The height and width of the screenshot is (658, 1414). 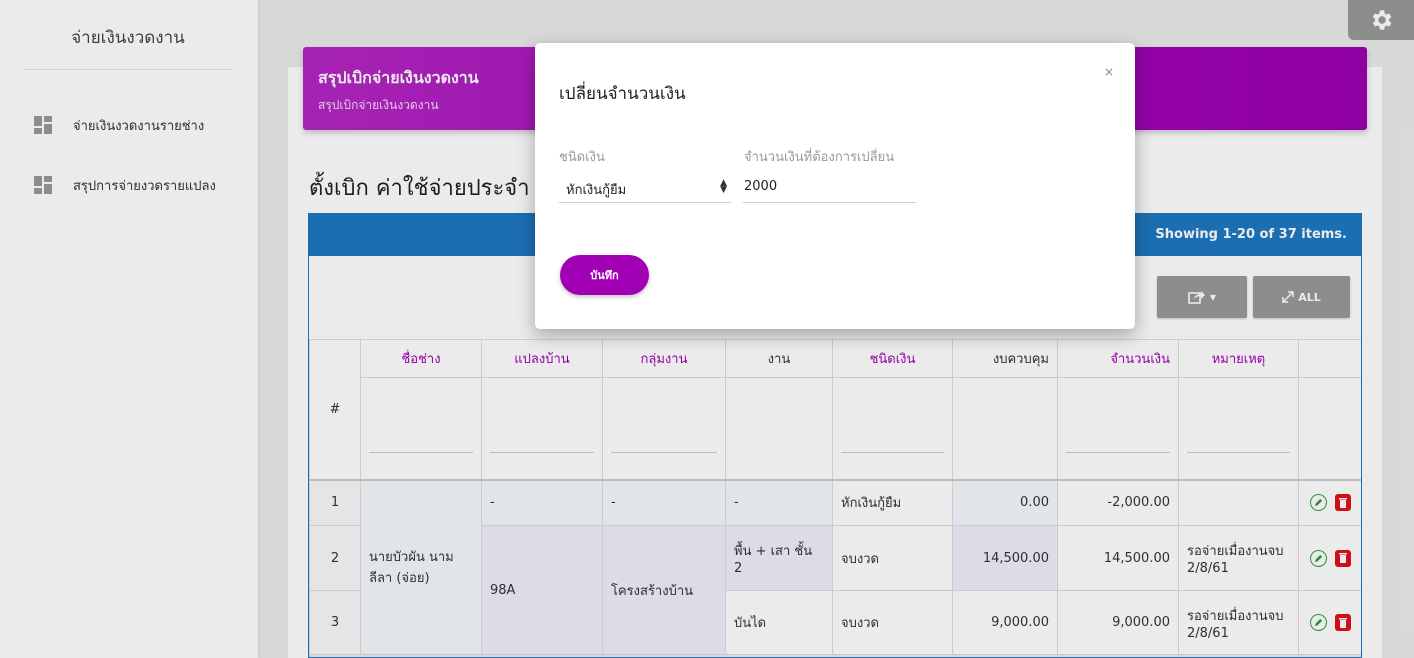 I want to click on close-button: ×, so click(x=1109, y=72).